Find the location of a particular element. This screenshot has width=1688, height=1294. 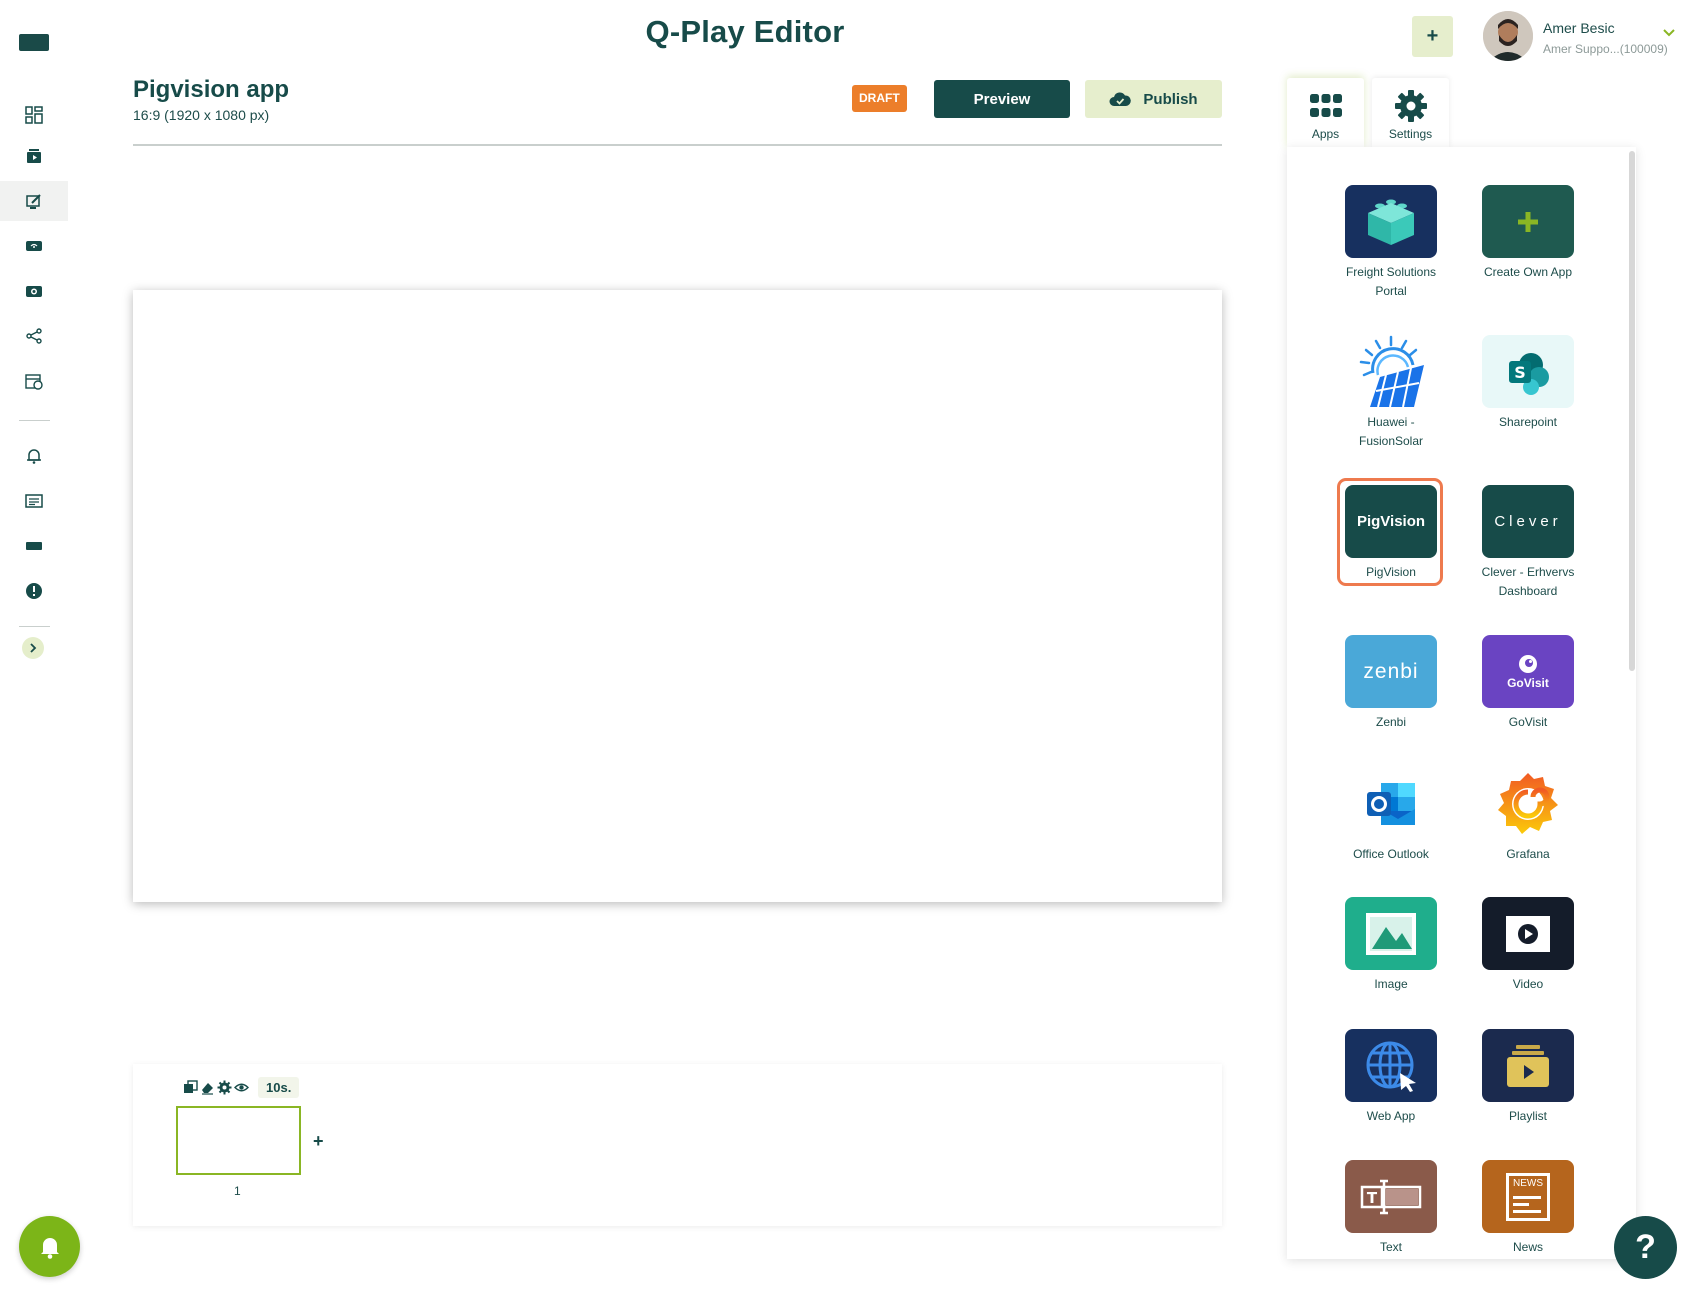

app-text: T Text is located at coordinates (1391, 1208).